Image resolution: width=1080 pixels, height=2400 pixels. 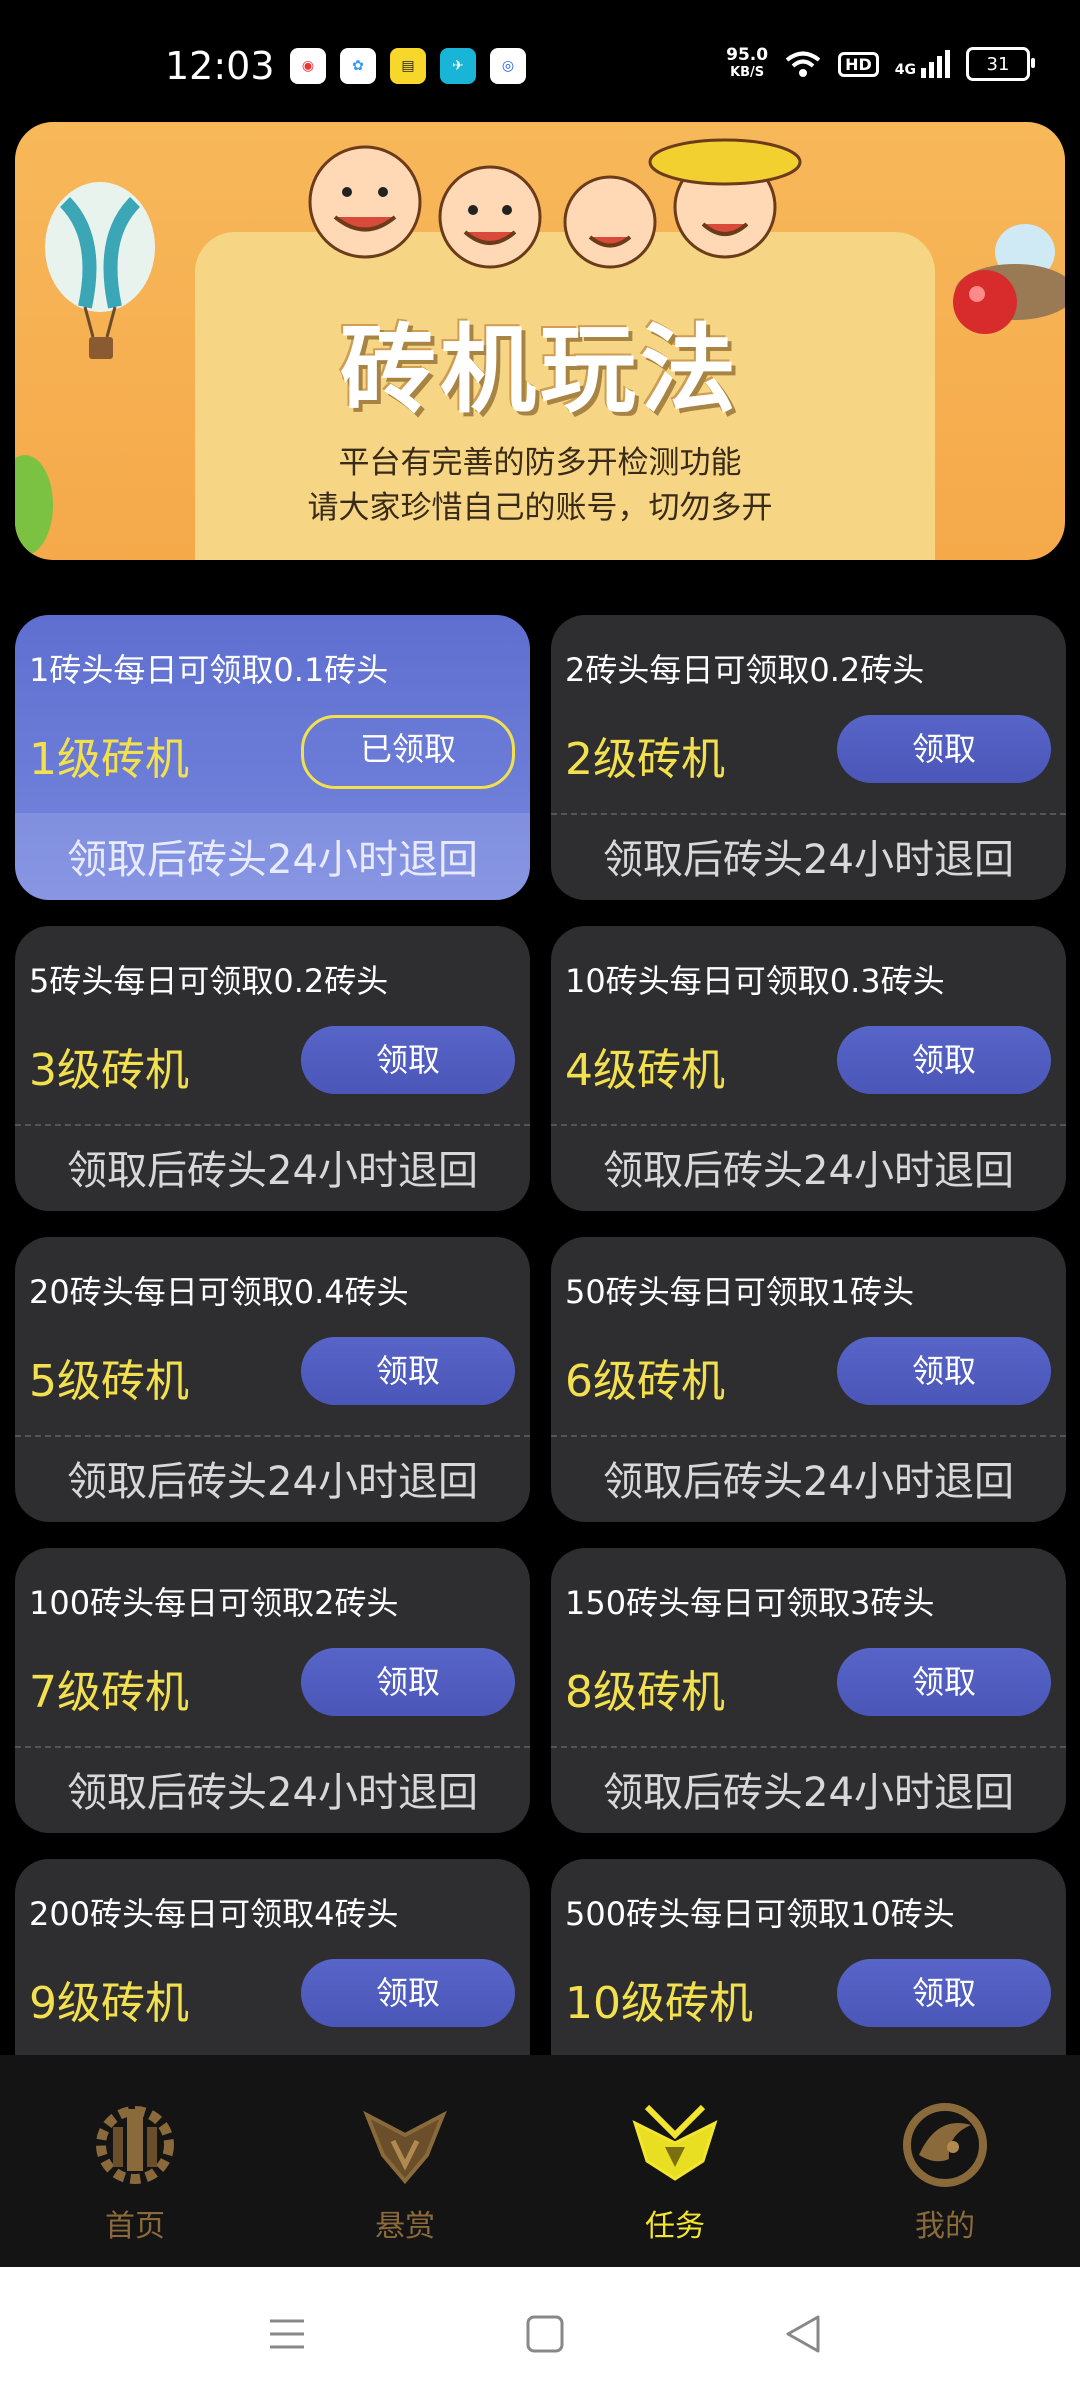 I want to click on status-bar: 12:03 ◉ ✿ ▤ ✈ ◎ 95.0 KB/S HD 4G 31, so click(x=540, y=59).